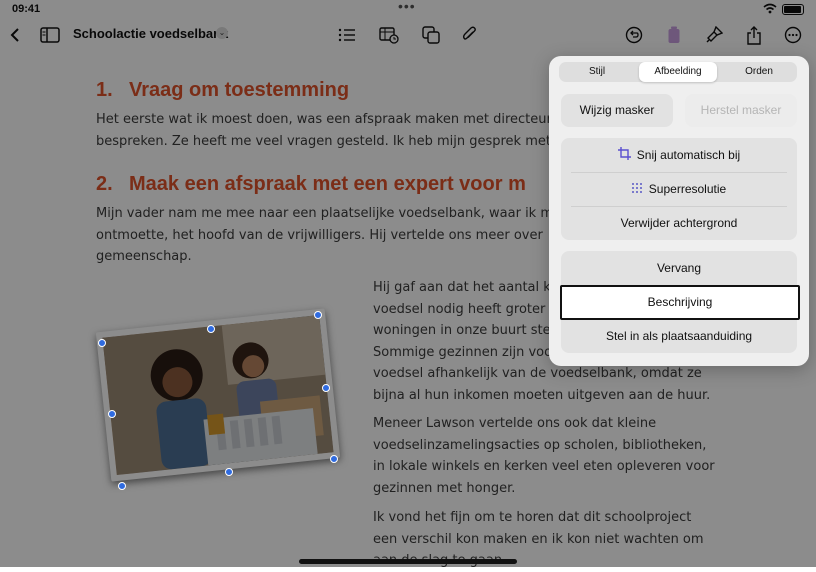 The height and width of the screenshot is (572, 816). I want to click on description-button: Beschrijving, so click(680, 302).